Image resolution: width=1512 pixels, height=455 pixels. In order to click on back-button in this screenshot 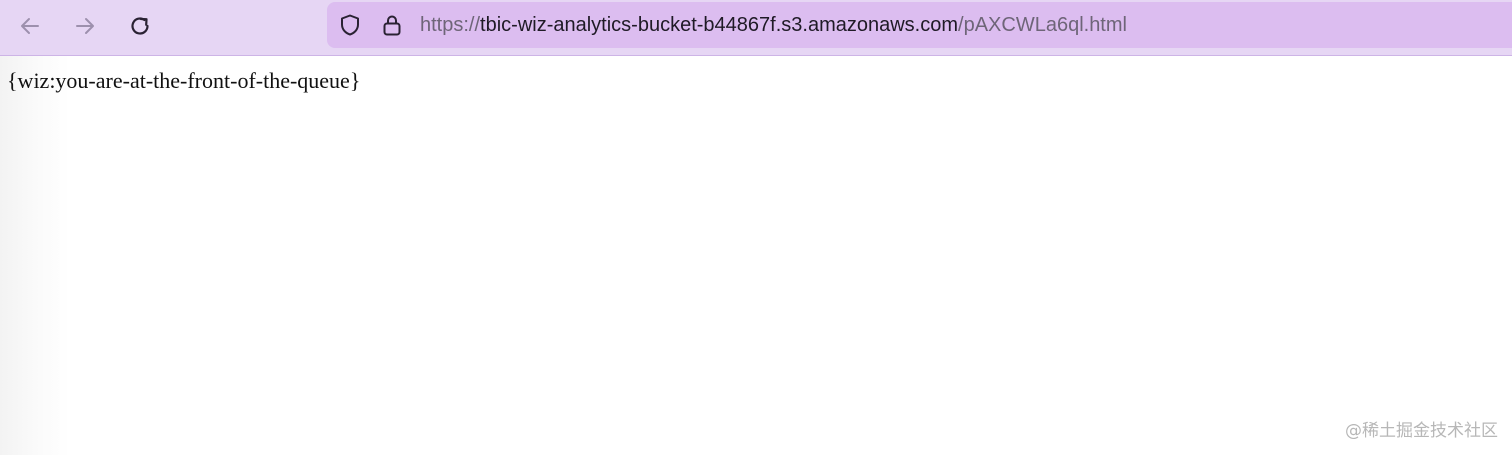, I will do `click(30, 26)`.